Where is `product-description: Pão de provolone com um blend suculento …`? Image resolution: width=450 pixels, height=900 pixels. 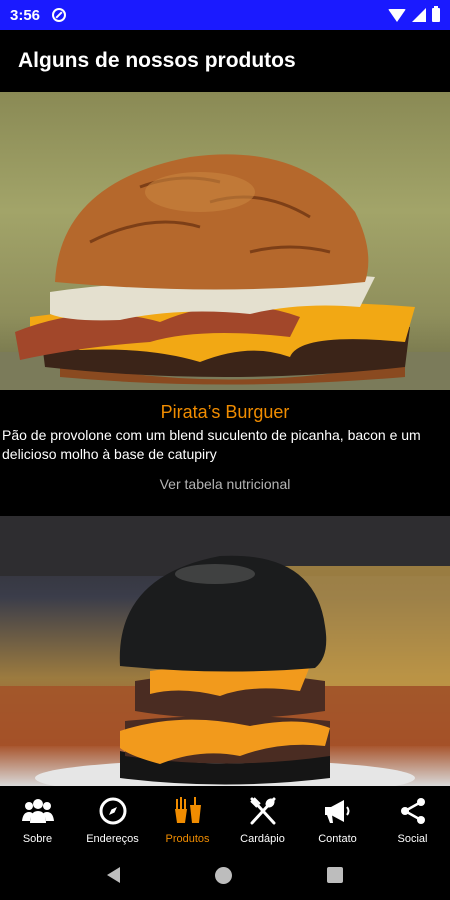 product-description: Pão de provolone com um blend suculento … is located at coordinates (211, 444).